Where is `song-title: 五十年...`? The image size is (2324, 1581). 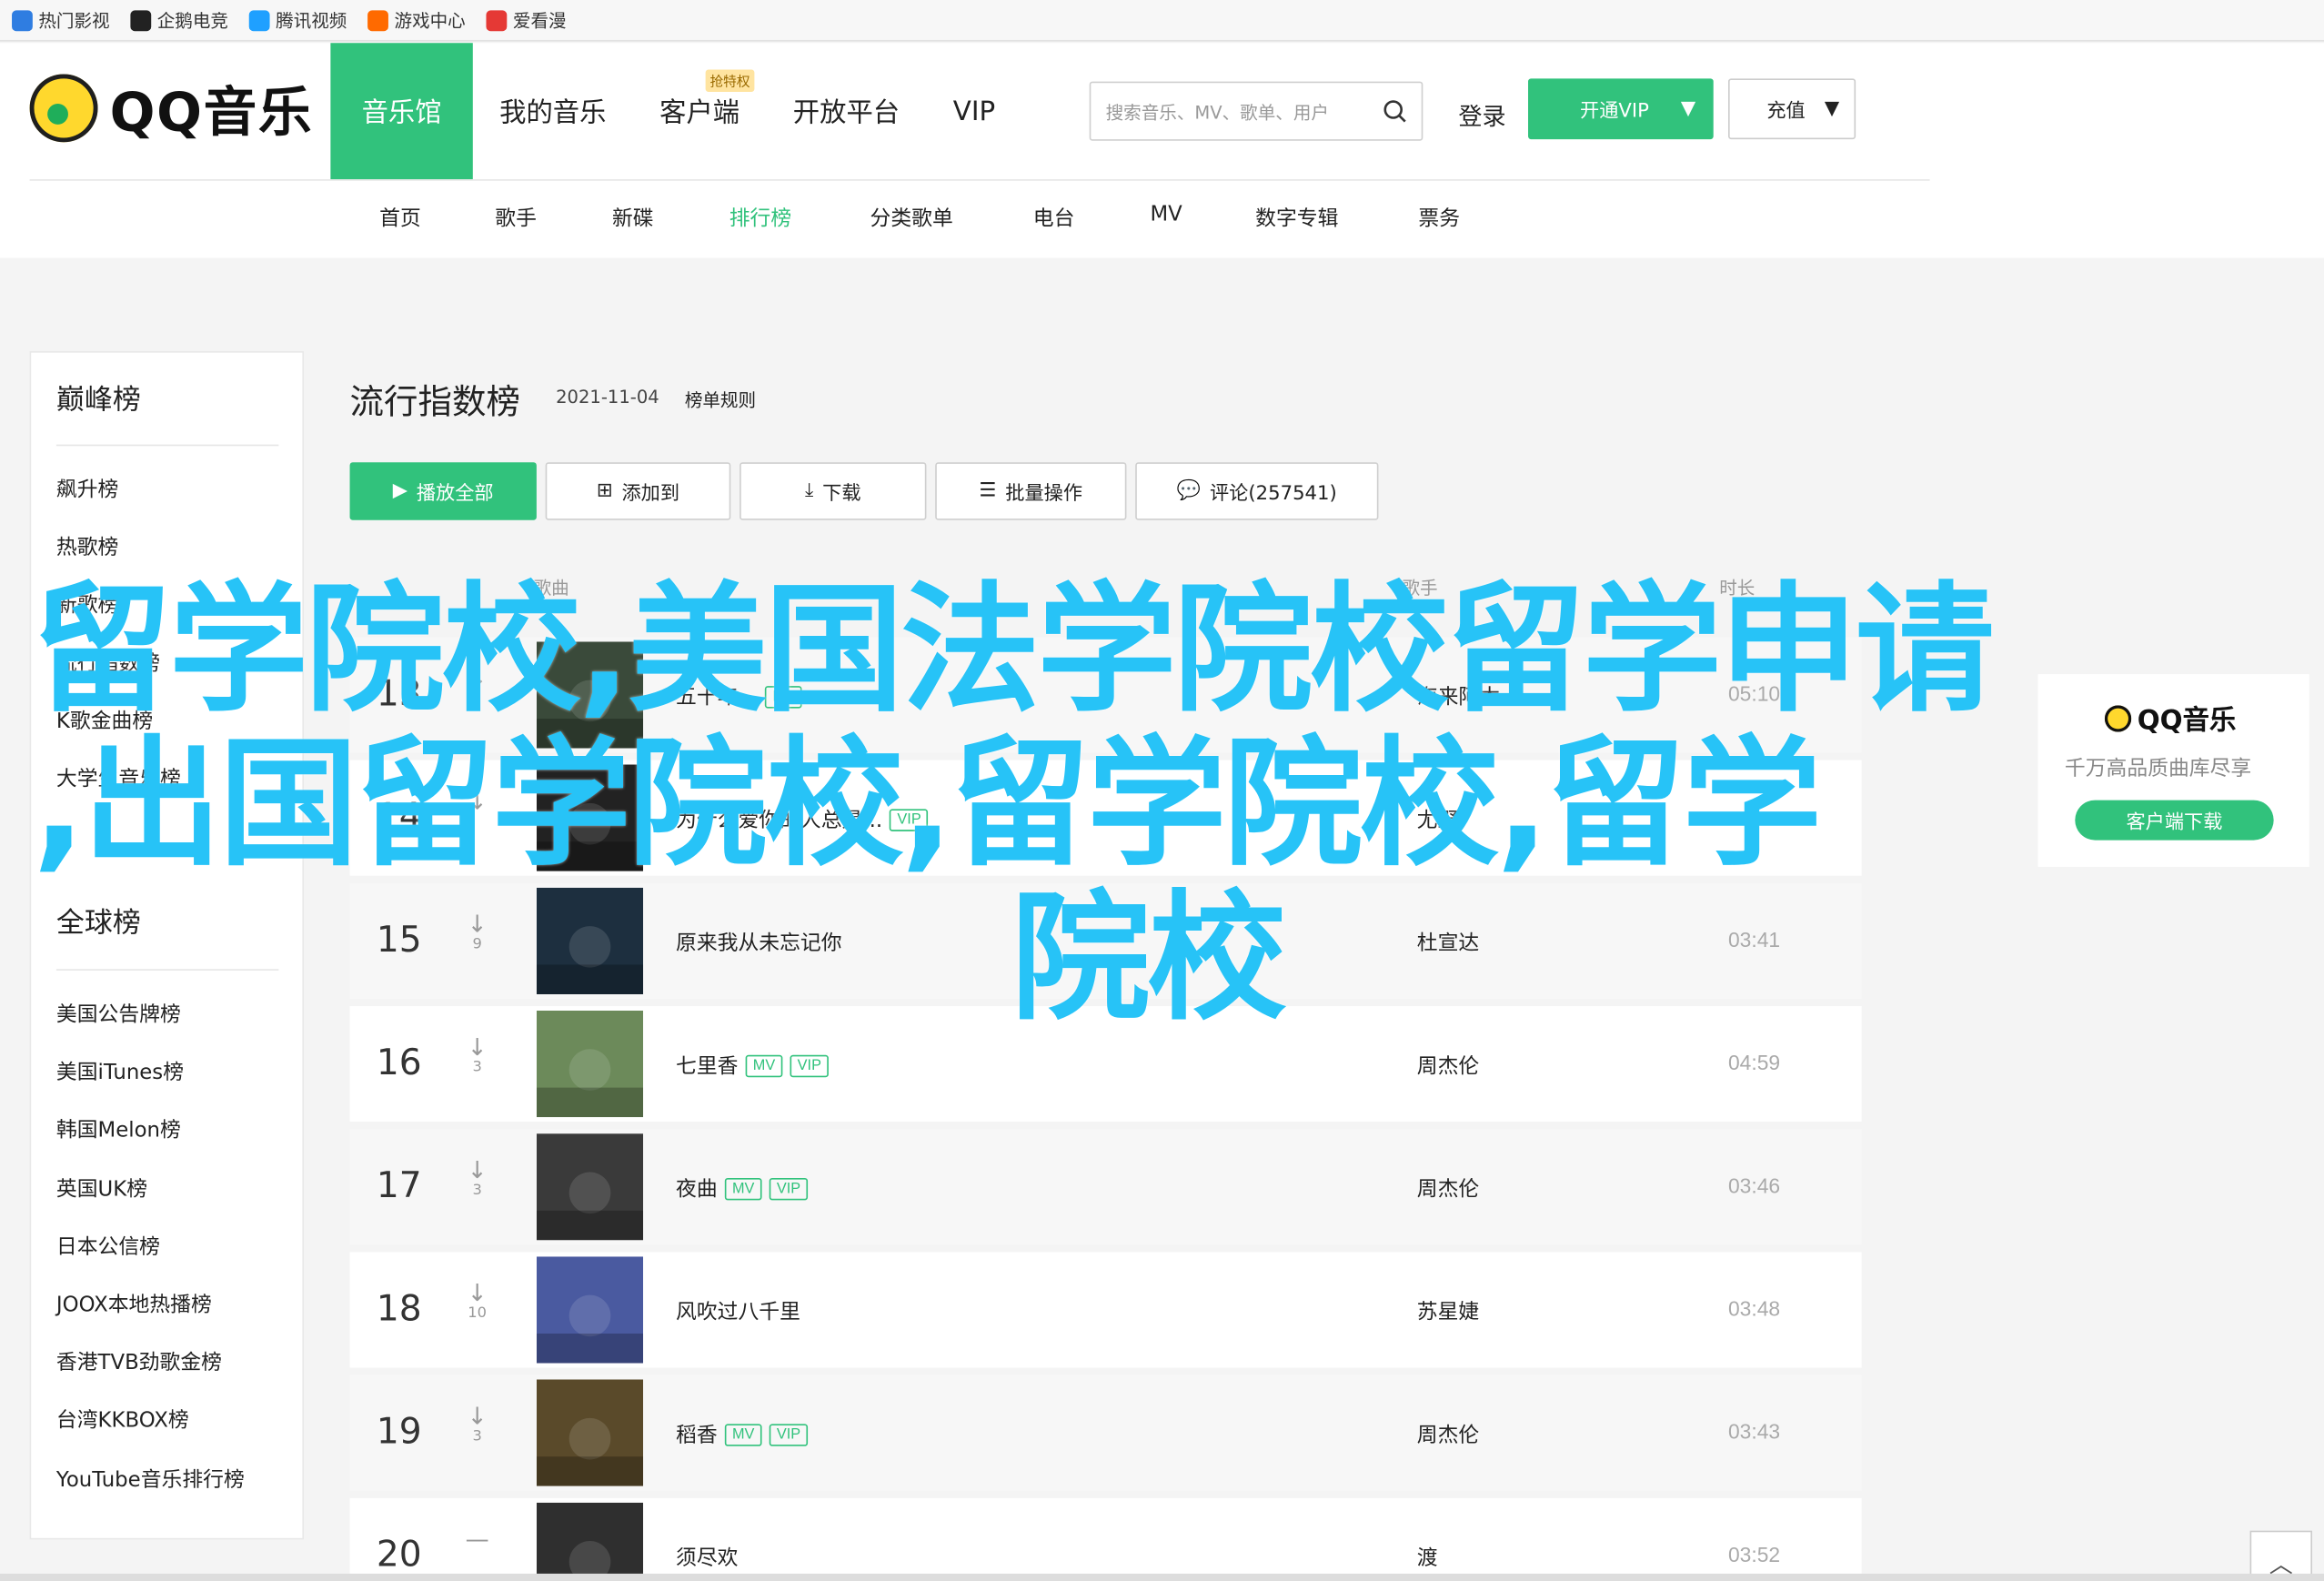
song-title: 五十年... is located at coordinates (717, 696).